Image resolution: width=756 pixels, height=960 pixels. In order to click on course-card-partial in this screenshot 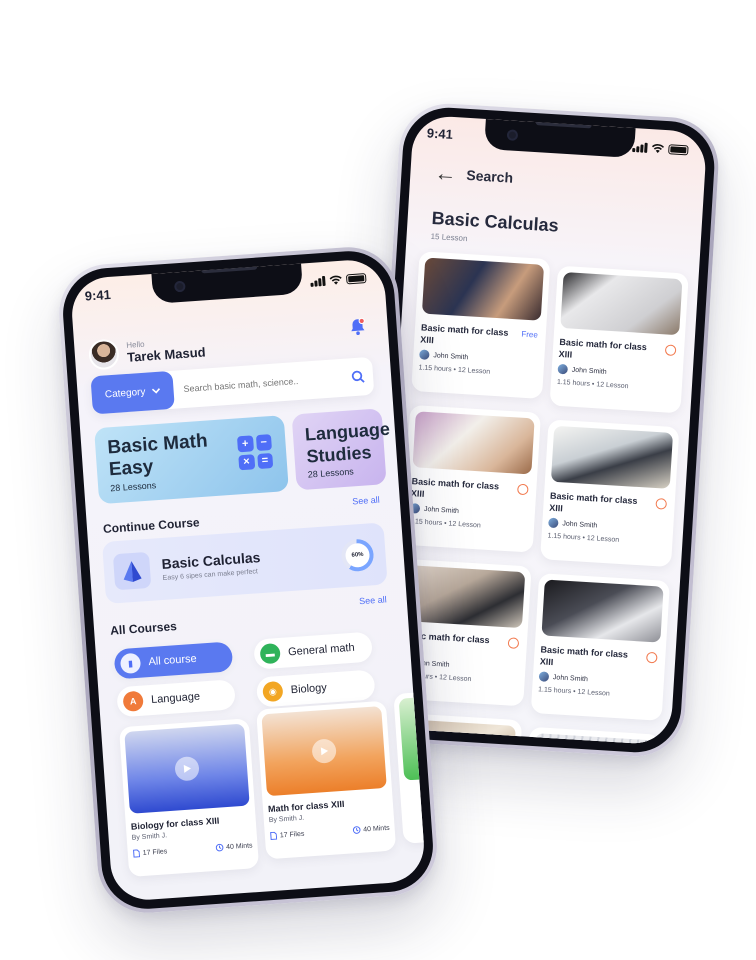, I will do `click(410, 767)`.